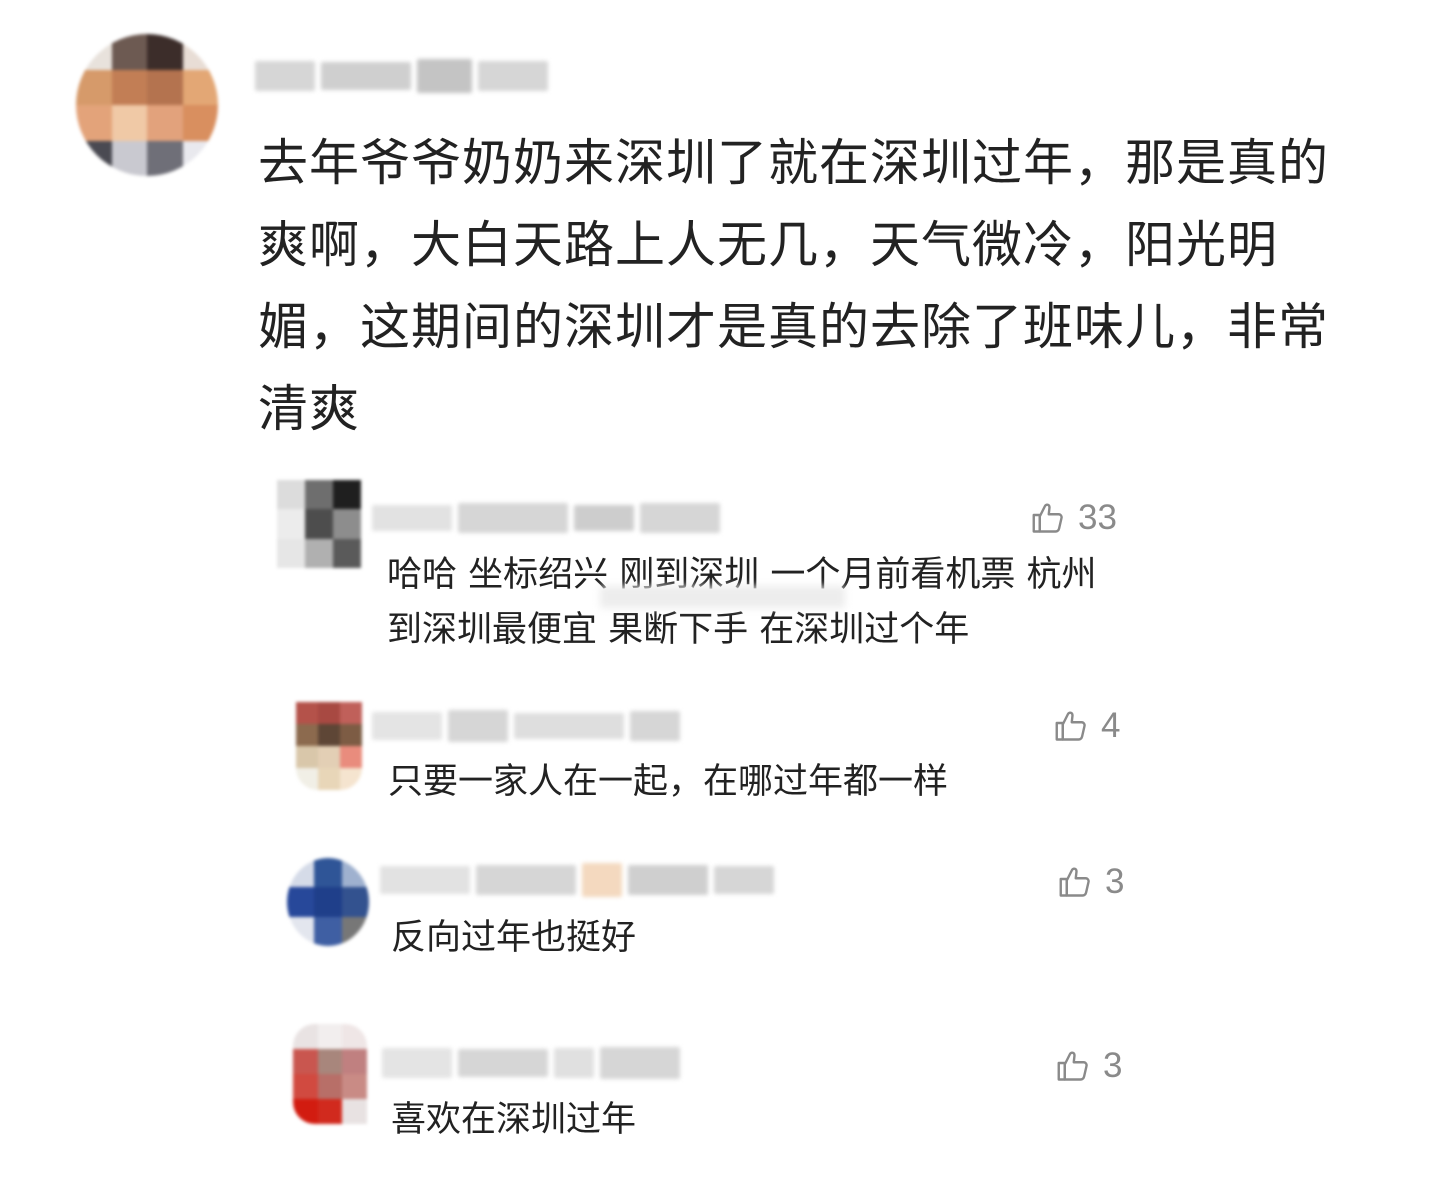  Describe the element at coordinates (514, 938) in the screenshot. I see `reply-text: 反向过年也挺好` at that location.